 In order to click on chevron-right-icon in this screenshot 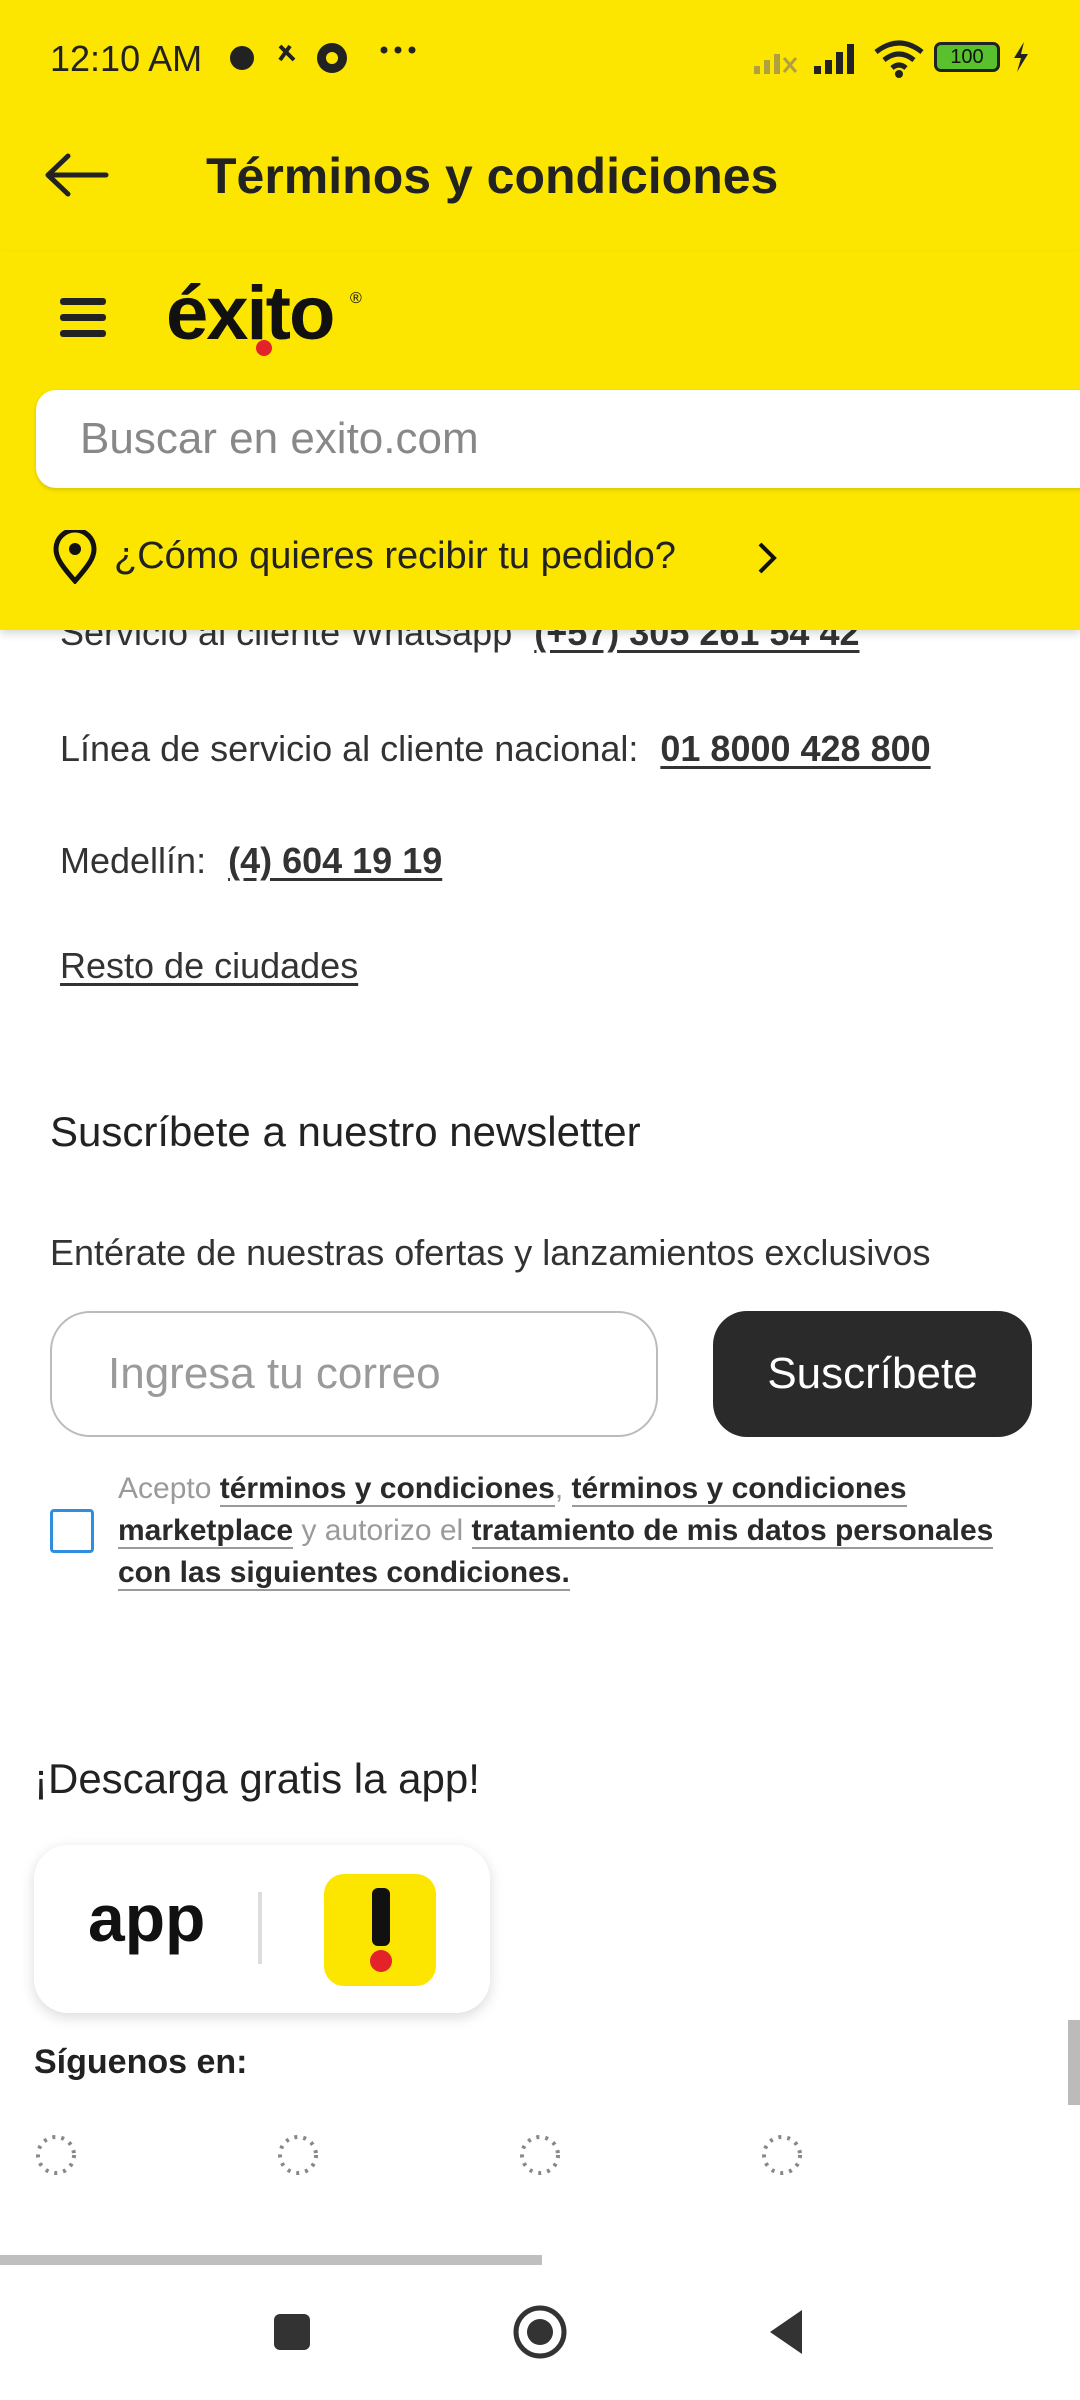, I will do `click(767, 558)`.